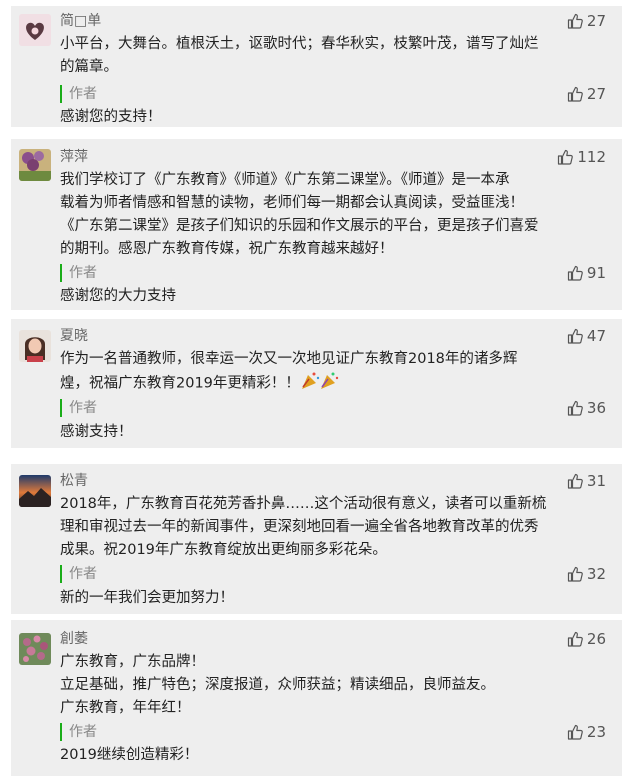  I want to click on like-button: 26, so click(586, 639).